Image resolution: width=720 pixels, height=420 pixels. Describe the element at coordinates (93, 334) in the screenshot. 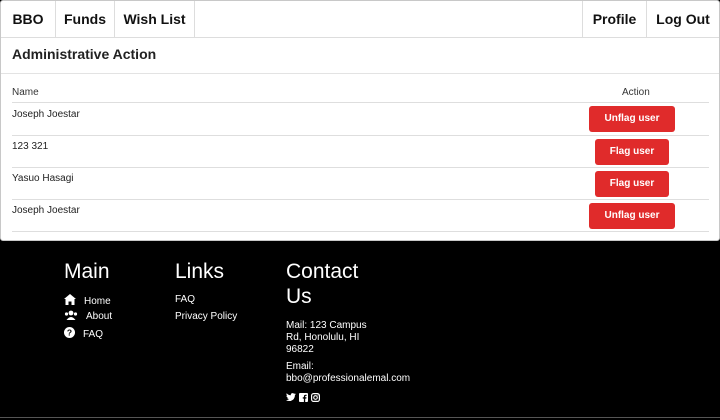

I see `footer-link-label: FAQ` at that location.